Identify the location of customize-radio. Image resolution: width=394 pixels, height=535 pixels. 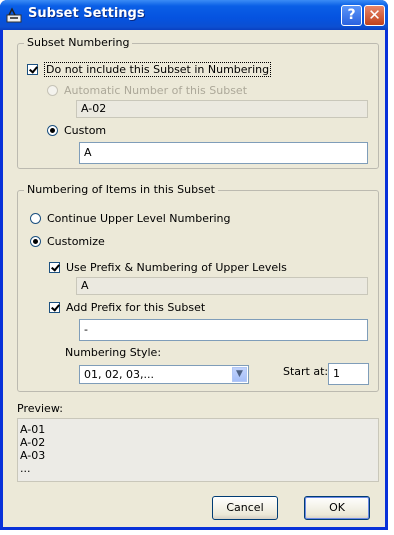
(35, 241).